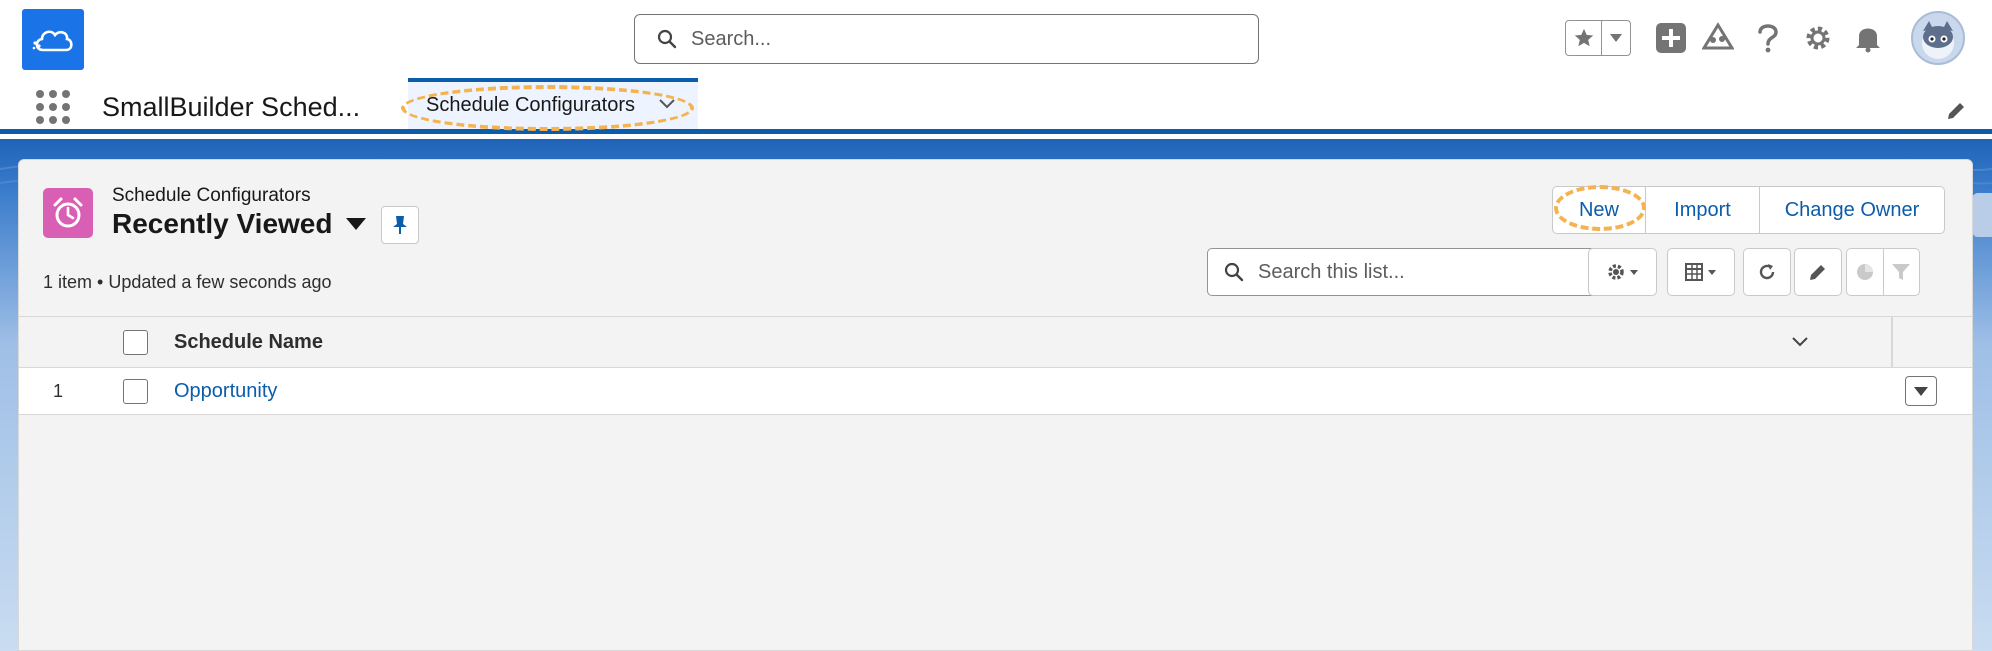 The height and width of the screenshot is (651, 1992). I want to click on import-button: Import, so click(1703, 210).